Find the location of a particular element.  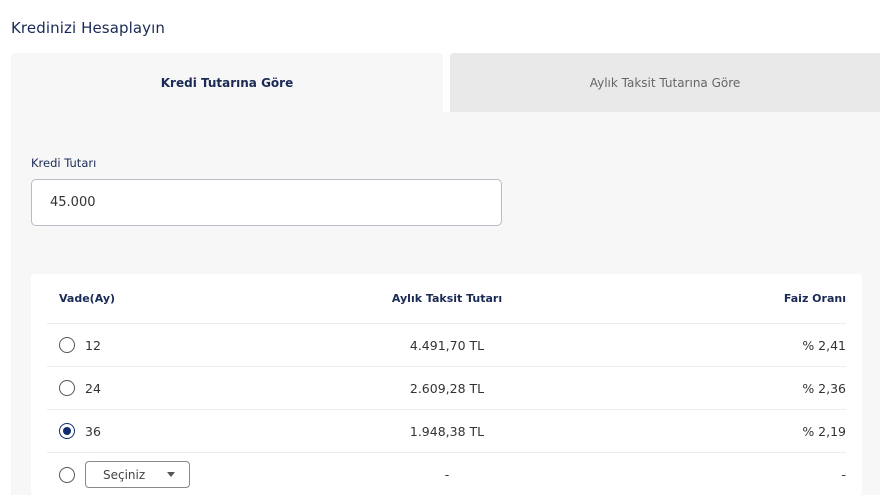

loan-amount-label: Kredi Tutarı is located at coordinates (64, 163).